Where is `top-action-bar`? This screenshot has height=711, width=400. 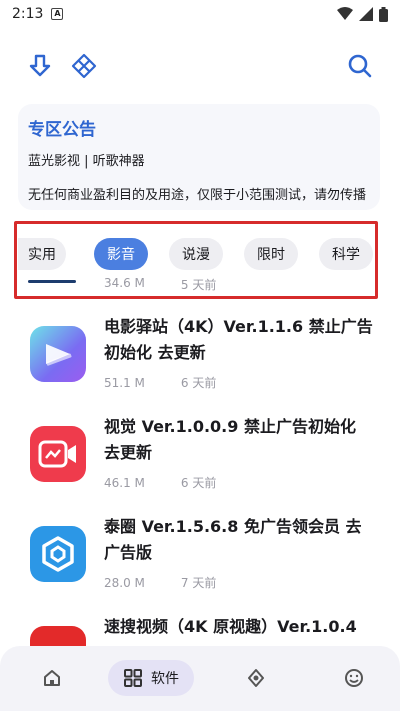
top-action-bar is located at coordinates (200, 66).